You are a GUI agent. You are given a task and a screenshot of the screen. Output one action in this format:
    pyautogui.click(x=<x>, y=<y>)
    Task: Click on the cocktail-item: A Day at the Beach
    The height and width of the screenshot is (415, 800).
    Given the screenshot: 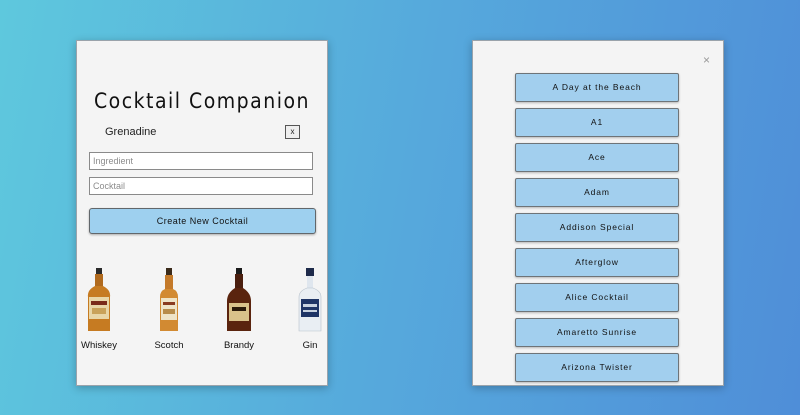 What is the action you would take?
    pyautogui.click(x=597, y=87)
    